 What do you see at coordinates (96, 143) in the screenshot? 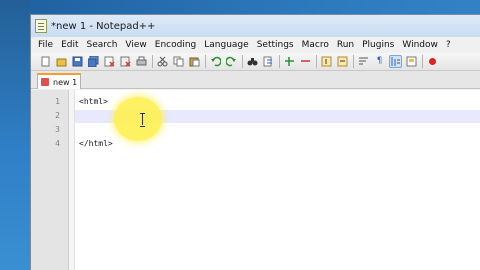
I see `code-line: </html>` at bounding box center [96, 143].